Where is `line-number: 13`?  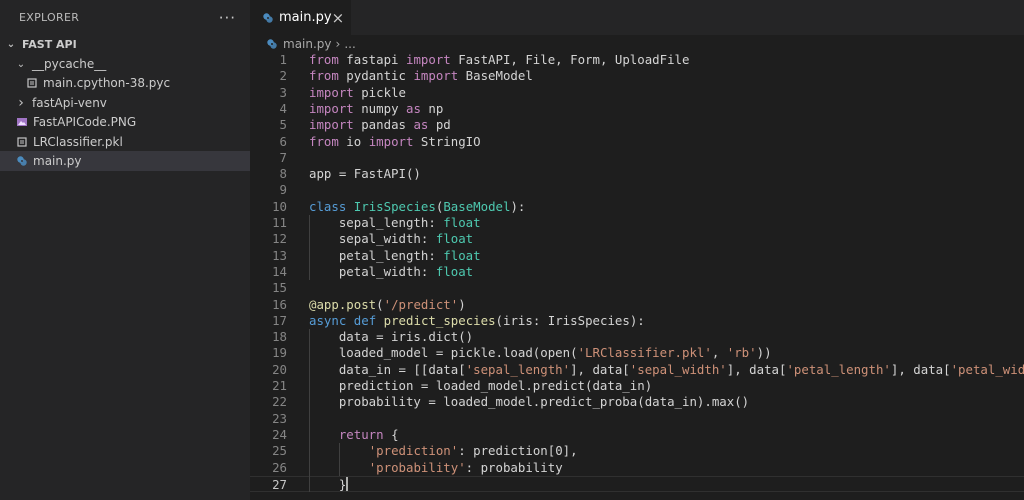
line-number: 13 is located at coordinates (279, 255).